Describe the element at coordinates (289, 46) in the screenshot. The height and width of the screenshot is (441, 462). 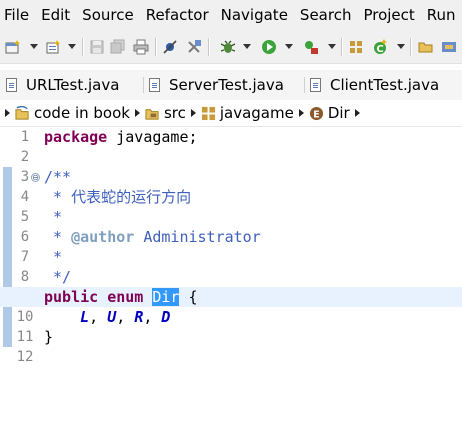
I see `run-dropdown-icon` at that location.